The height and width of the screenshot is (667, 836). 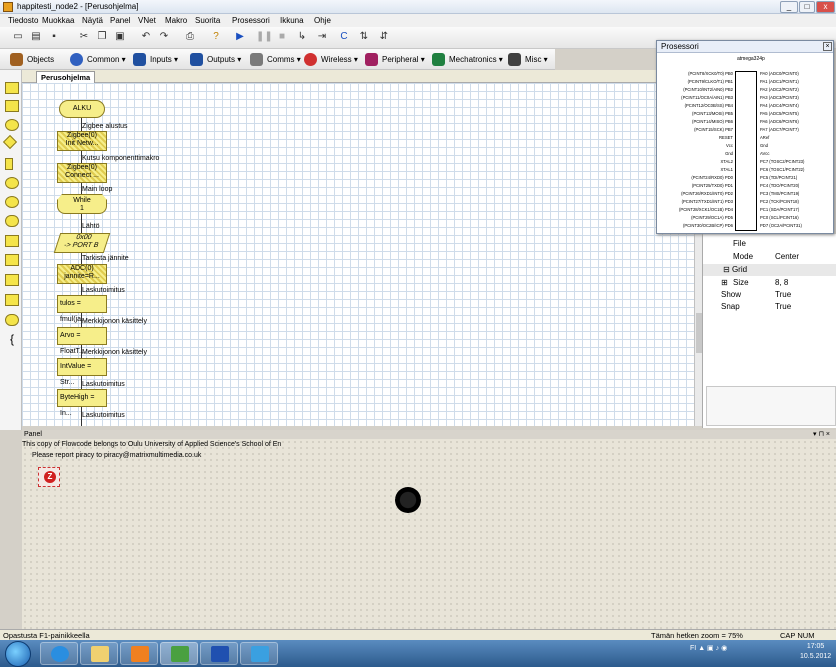 I want to click on pin-left-3: (PCINT11/OC0A/AIN1) PB3, so click(x=707, y=97).